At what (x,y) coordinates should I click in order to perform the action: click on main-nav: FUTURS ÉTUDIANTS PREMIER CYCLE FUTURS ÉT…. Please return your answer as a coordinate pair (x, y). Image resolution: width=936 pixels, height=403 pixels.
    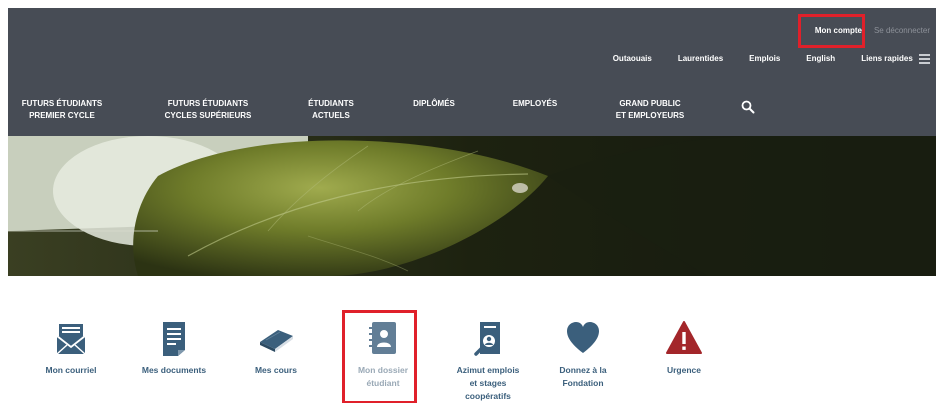
    Looking at the image, I should click on (472, 113).